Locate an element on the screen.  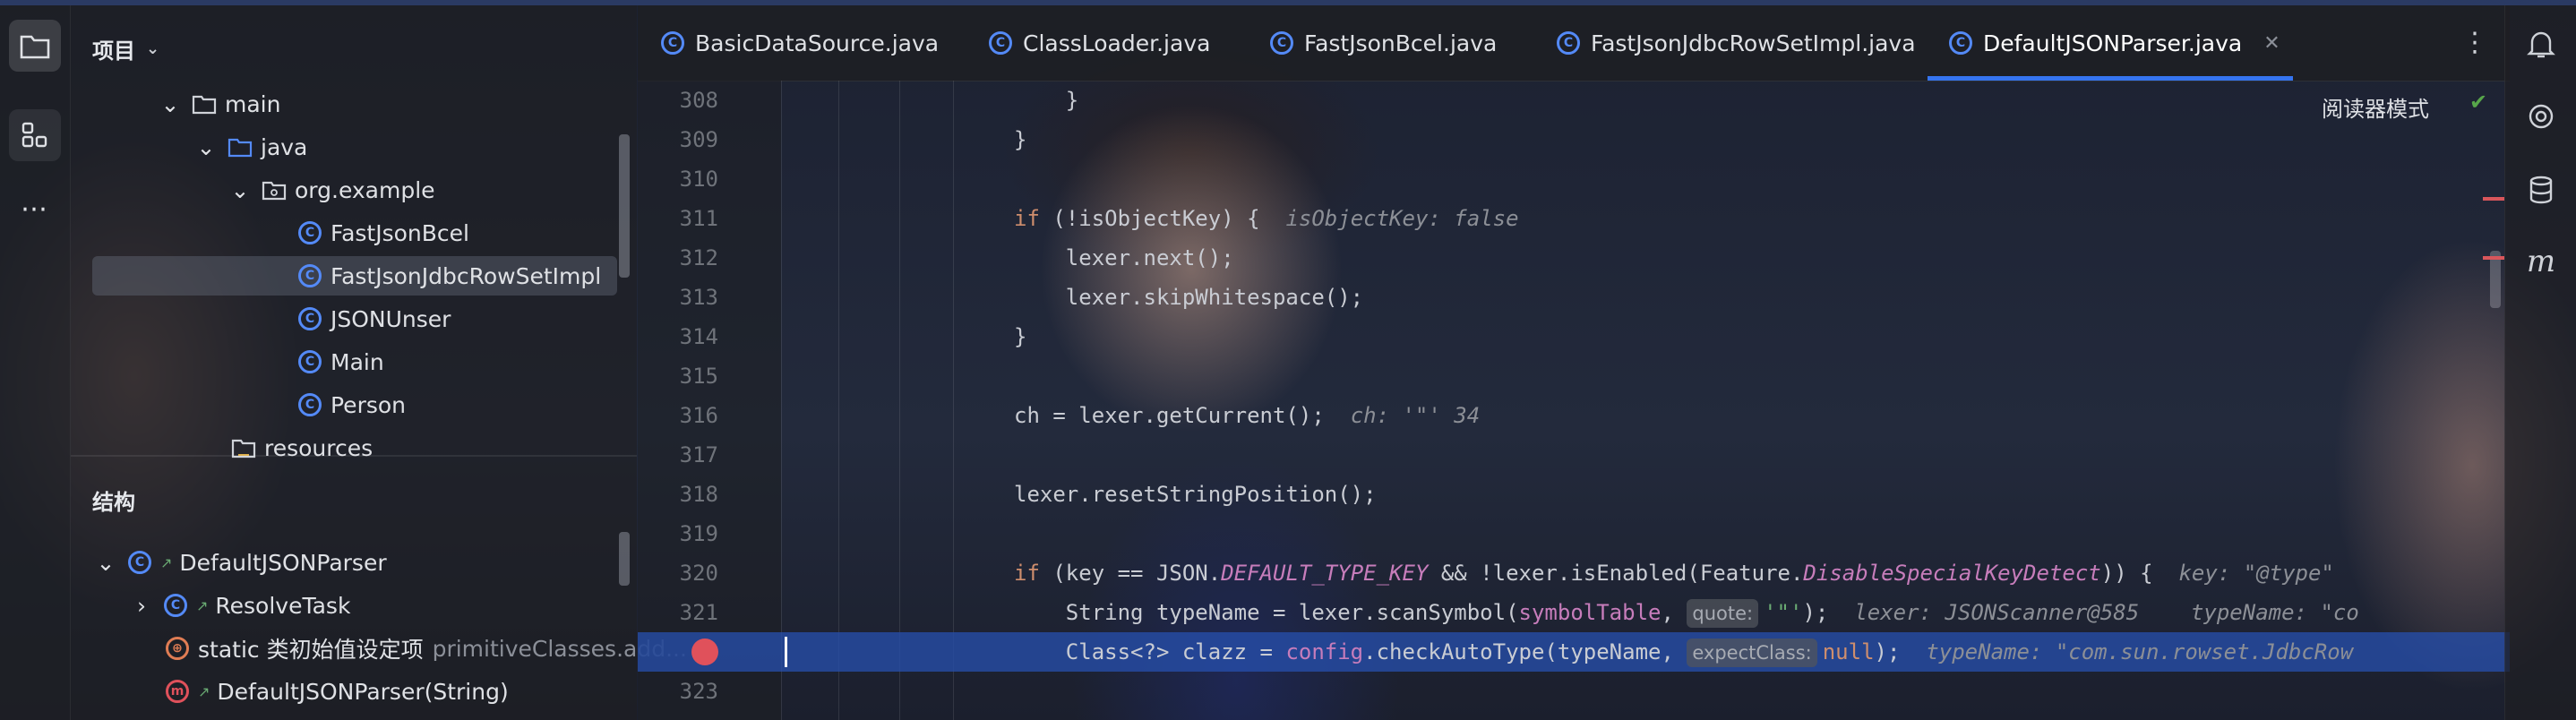
code-line-317: 317 is located at coordinates (1574, 455).